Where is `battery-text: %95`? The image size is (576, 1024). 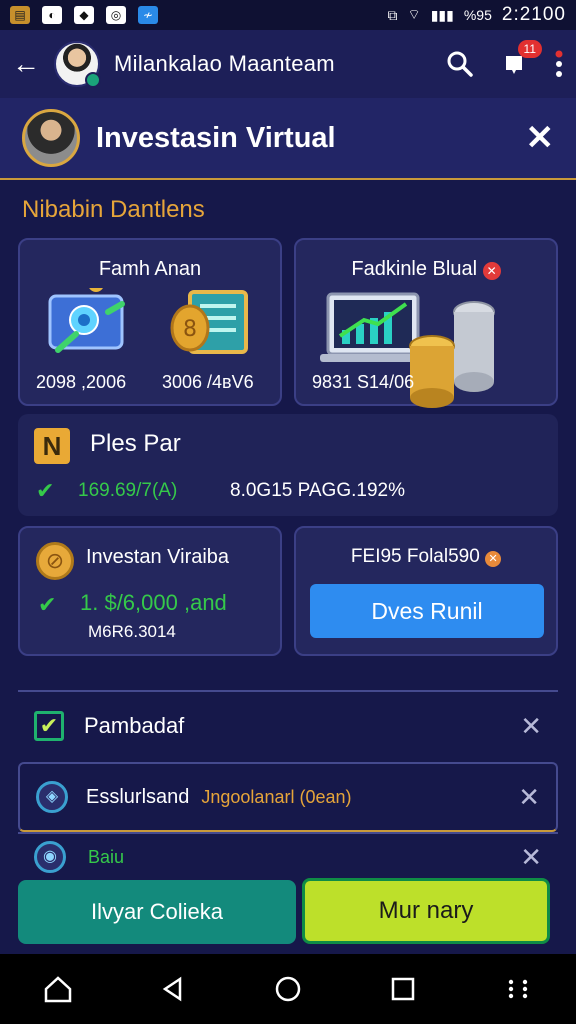
battery-text: %95 is located at coordinates (477, 15).